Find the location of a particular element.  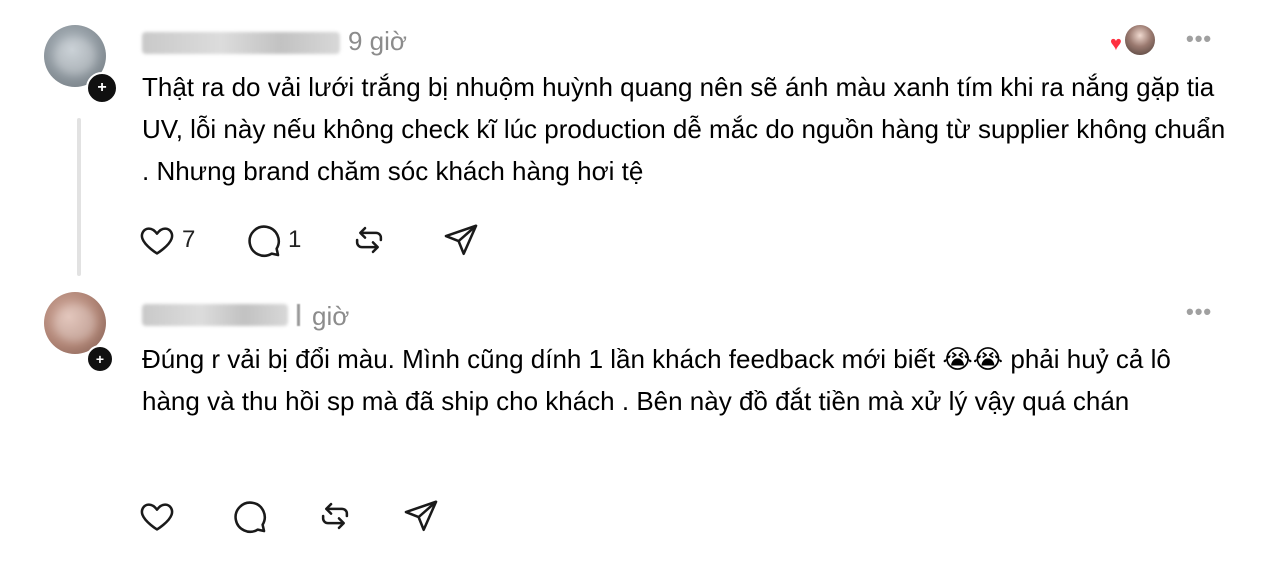

post-time: giờ is located at coordinates (331, 316).